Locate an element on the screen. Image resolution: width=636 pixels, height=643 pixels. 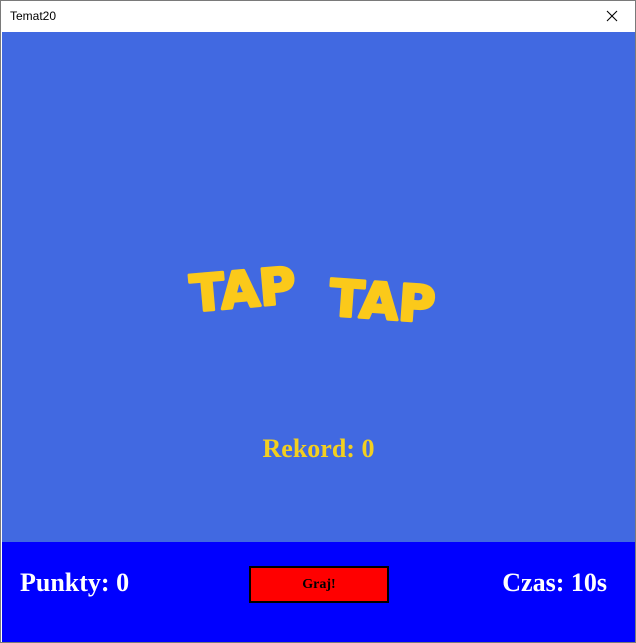
time-label: Czas: 10s is located at coordinates (554, 582).